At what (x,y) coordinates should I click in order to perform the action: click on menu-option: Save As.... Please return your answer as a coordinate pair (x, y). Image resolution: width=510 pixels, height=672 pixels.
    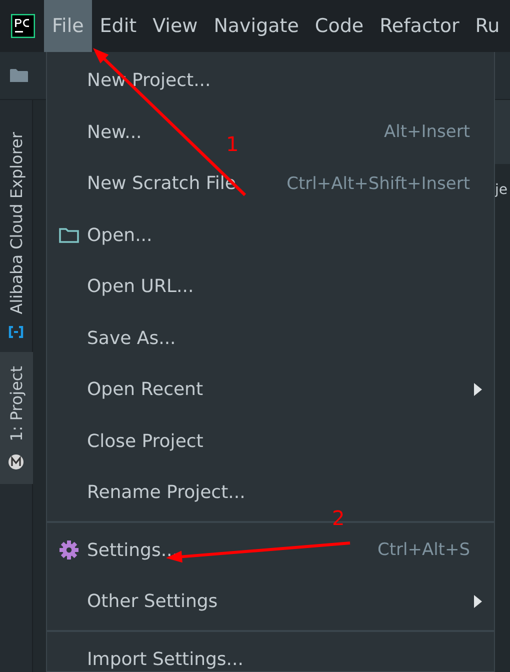
    Looking at the image, I should click on (131, 338).